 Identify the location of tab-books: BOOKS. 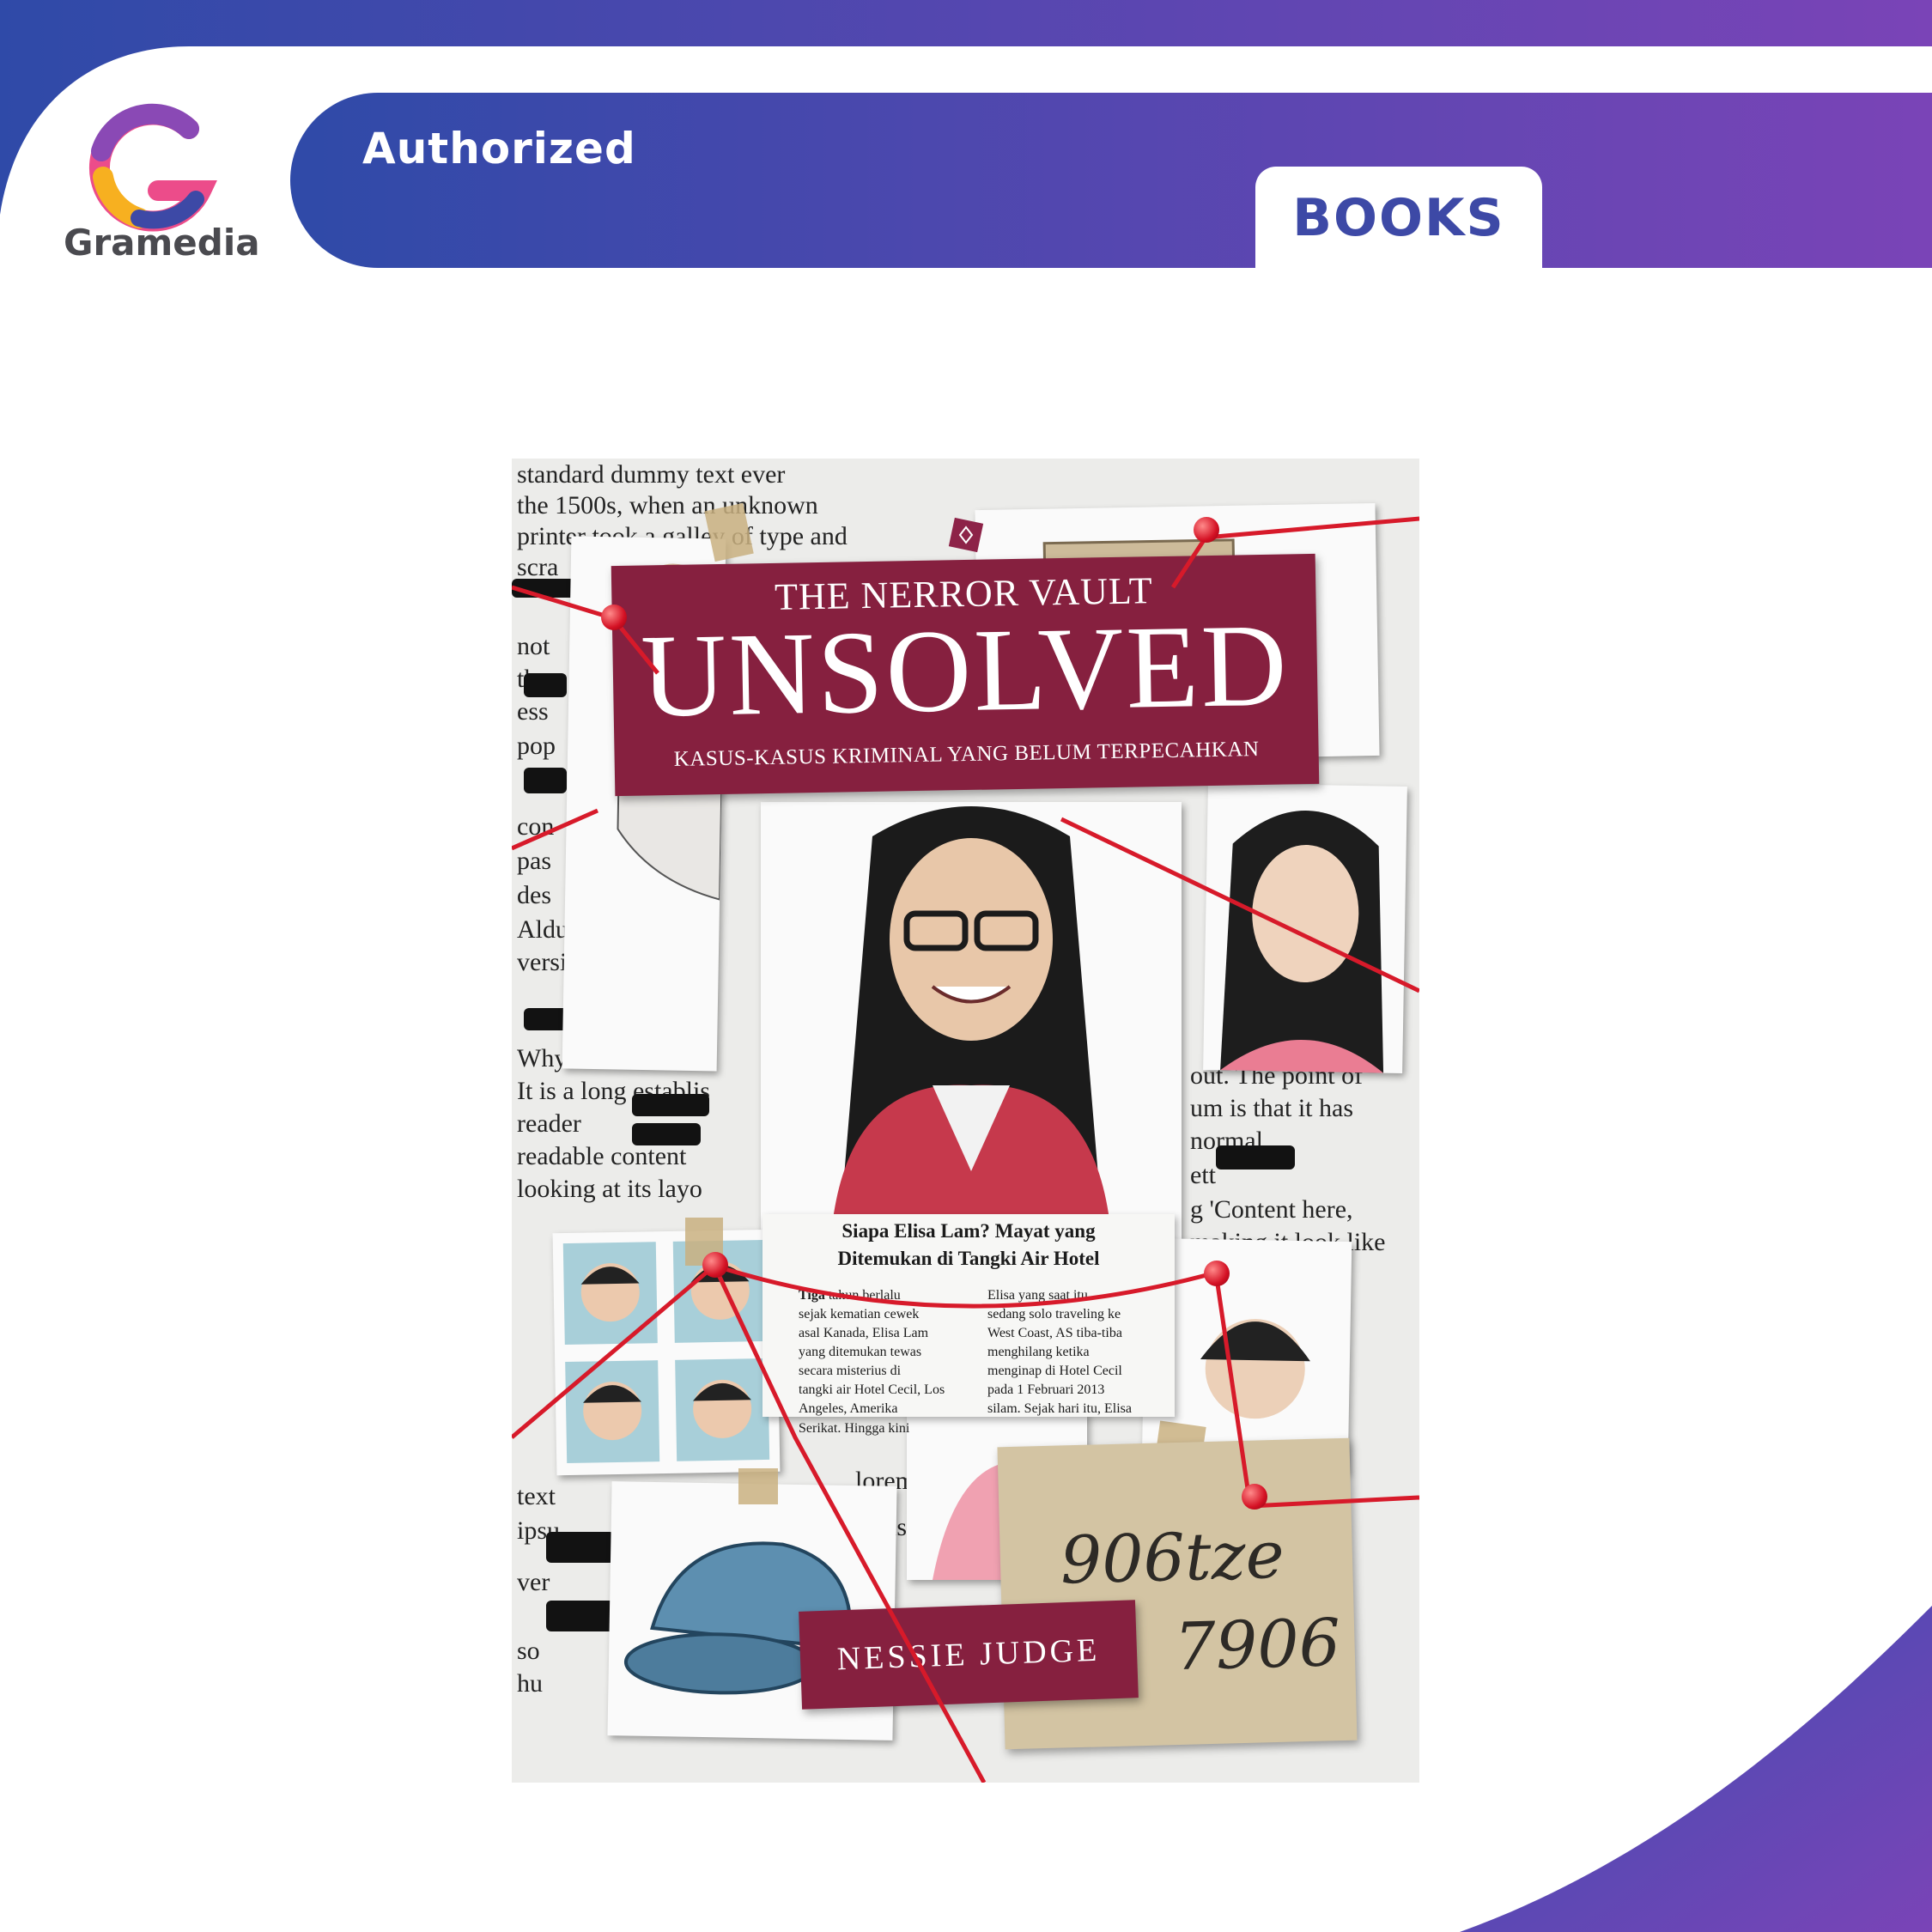
(1398, 218).